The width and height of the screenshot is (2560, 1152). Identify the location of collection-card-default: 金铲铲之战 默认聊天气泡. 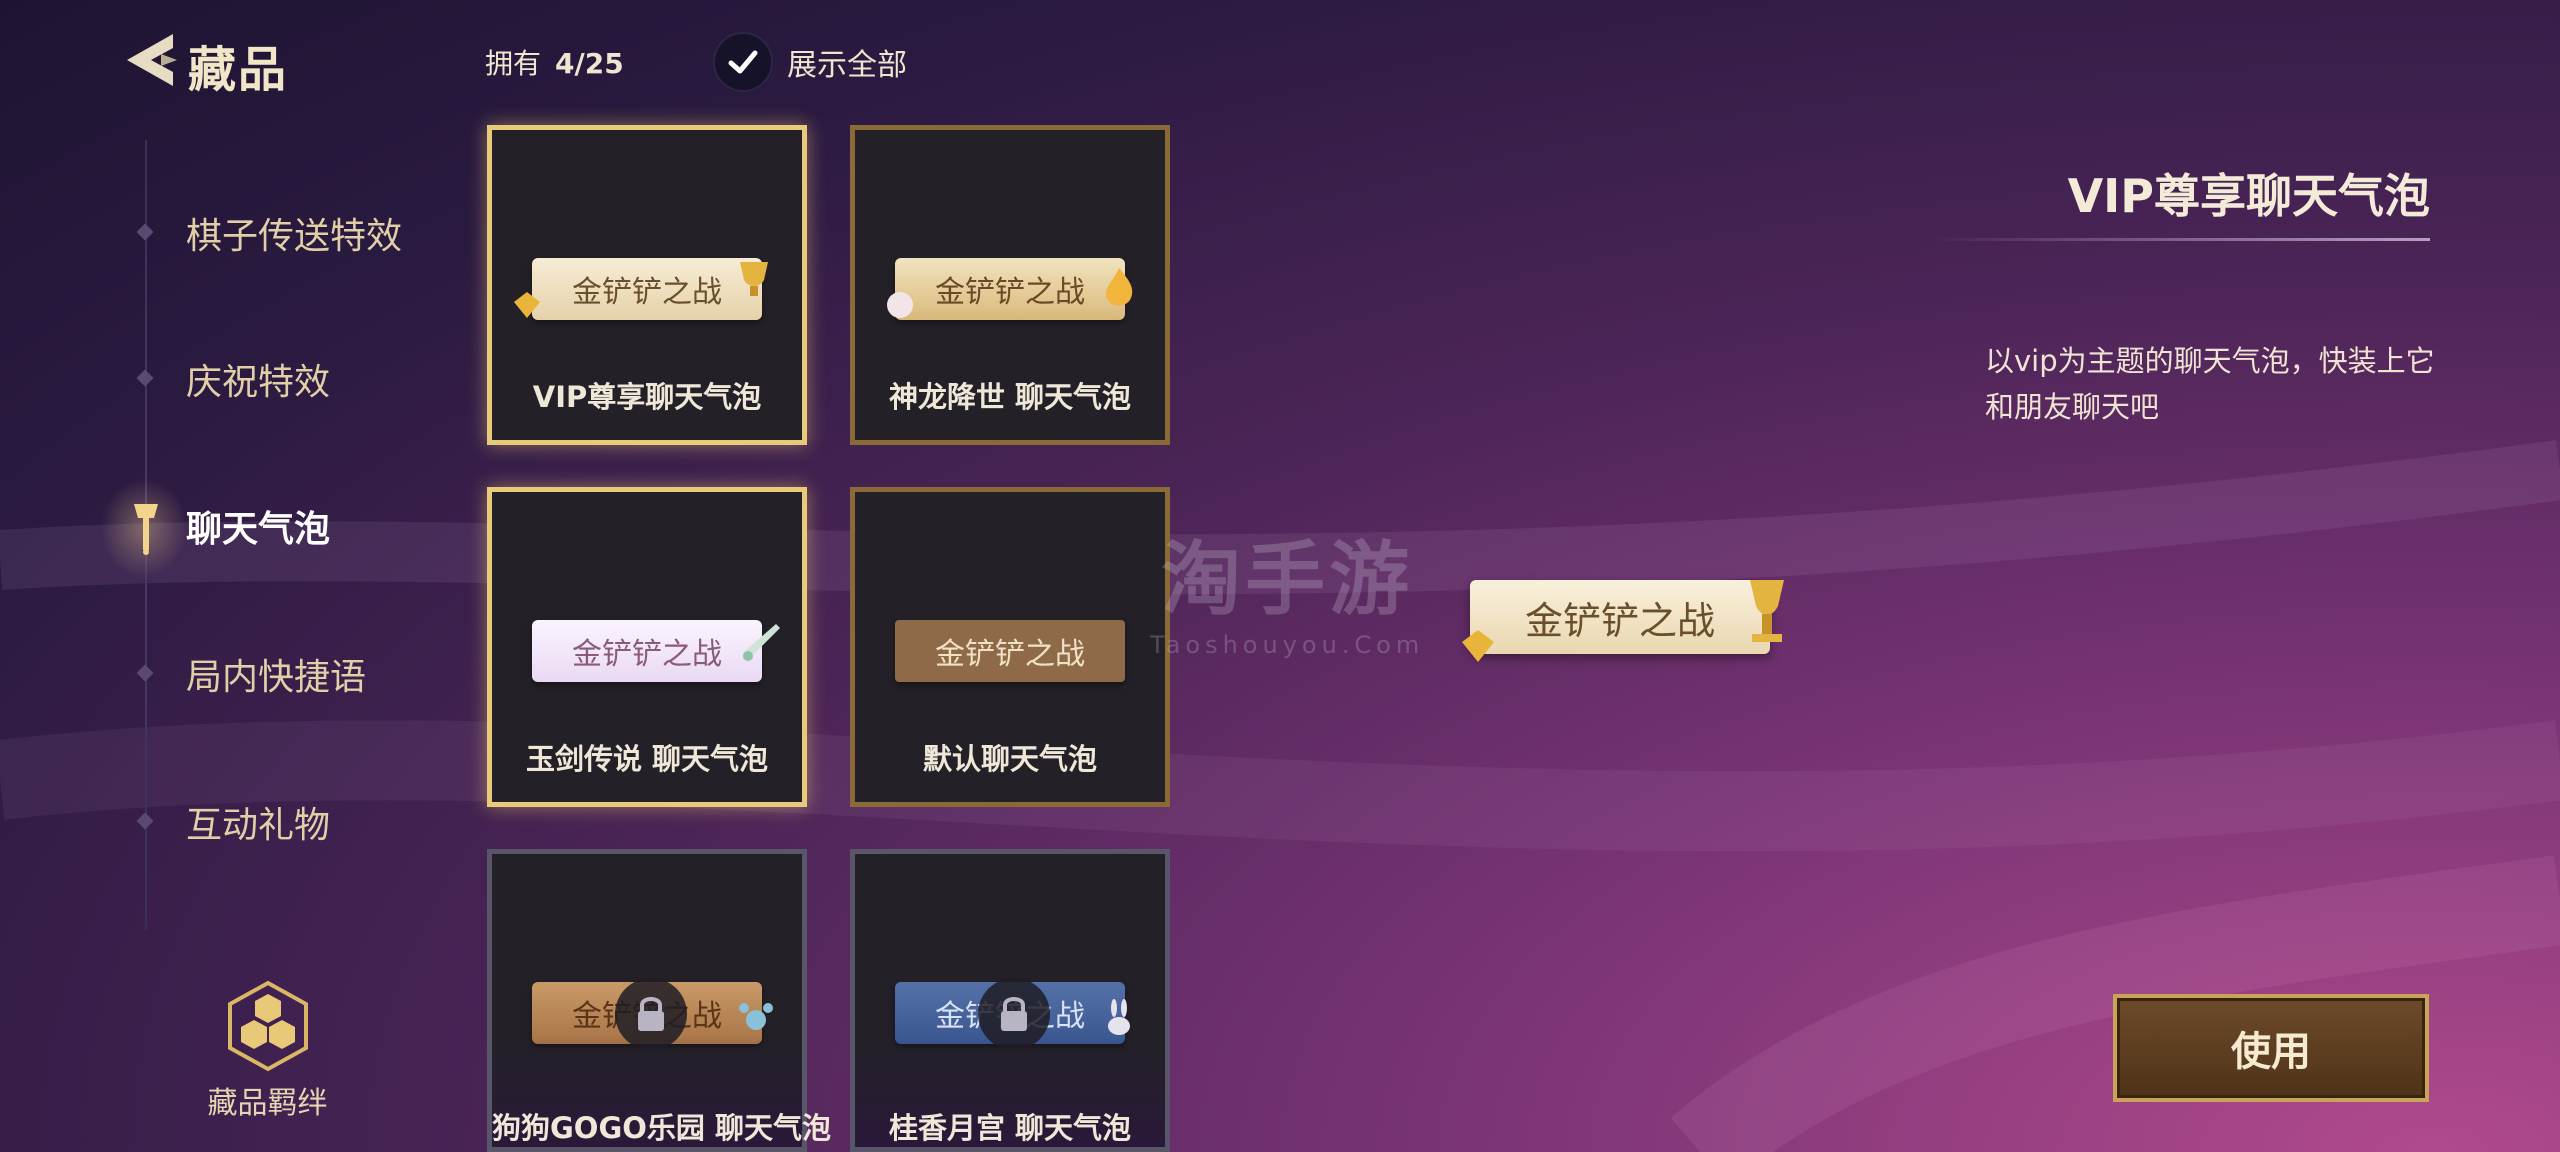
(1010, 647).